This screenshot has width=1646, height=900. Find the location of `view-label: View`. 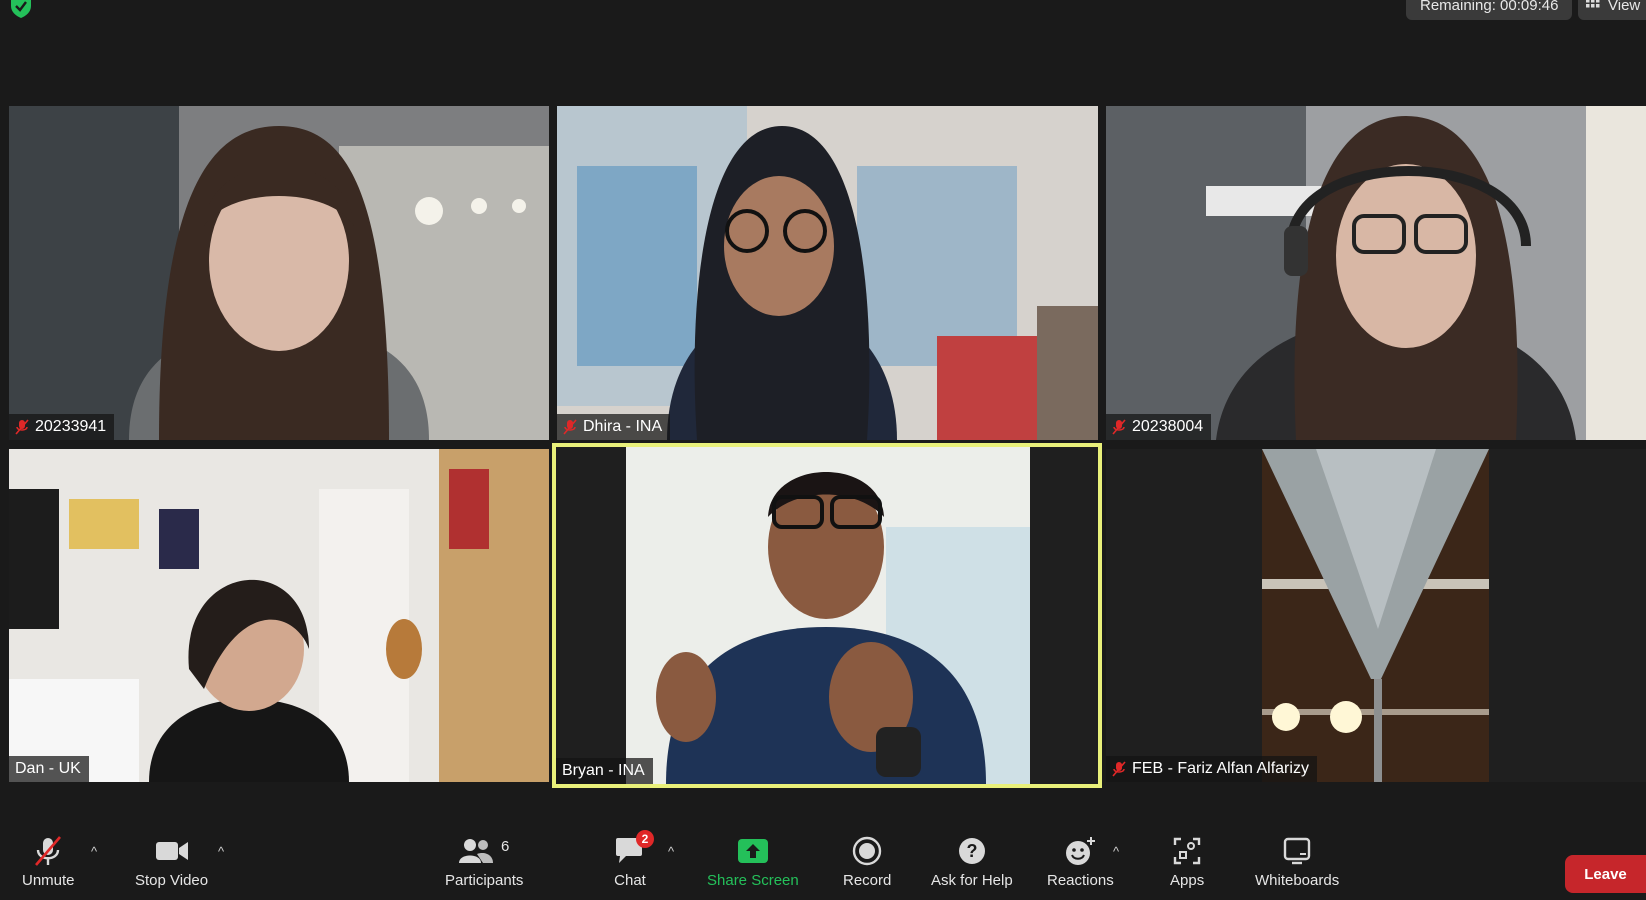

view-label: View is located at coordinates (1624, 7).